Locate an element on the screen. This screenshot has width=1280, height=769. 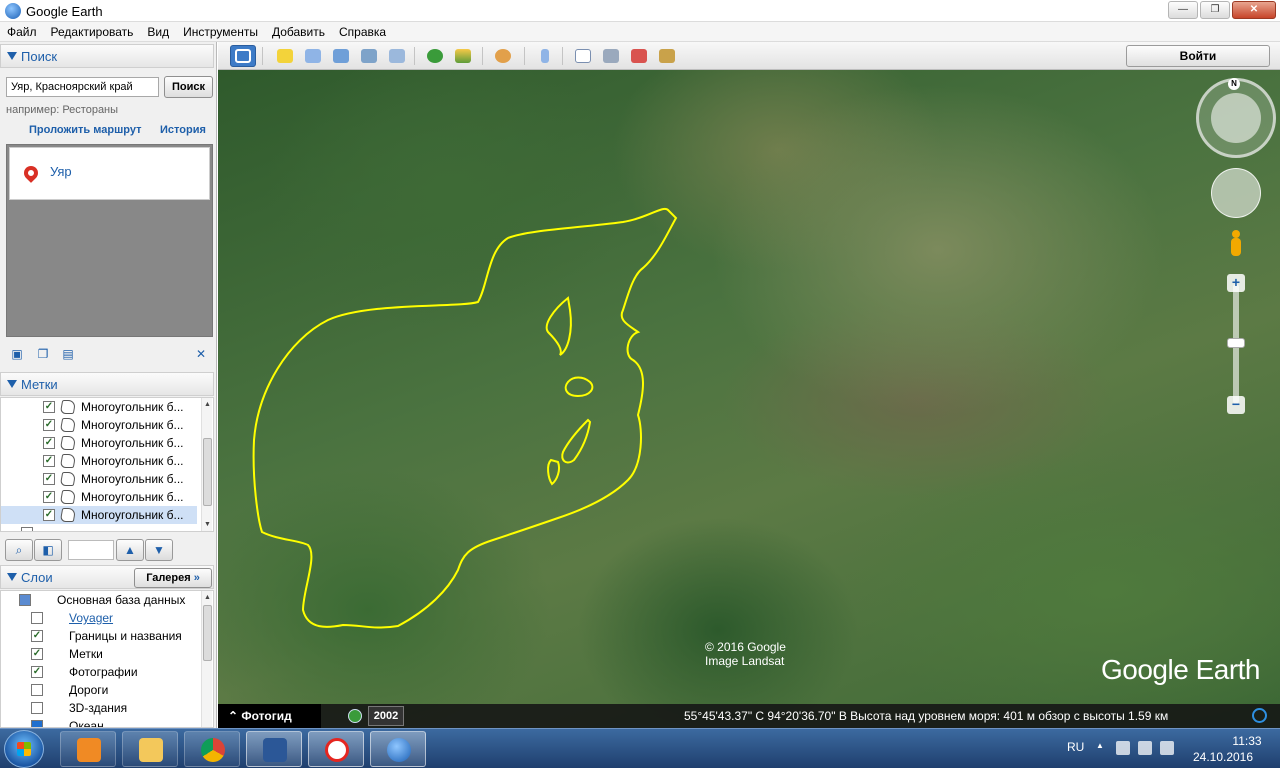
clock-time: 11:33 is located at coordinates (1247, 741).